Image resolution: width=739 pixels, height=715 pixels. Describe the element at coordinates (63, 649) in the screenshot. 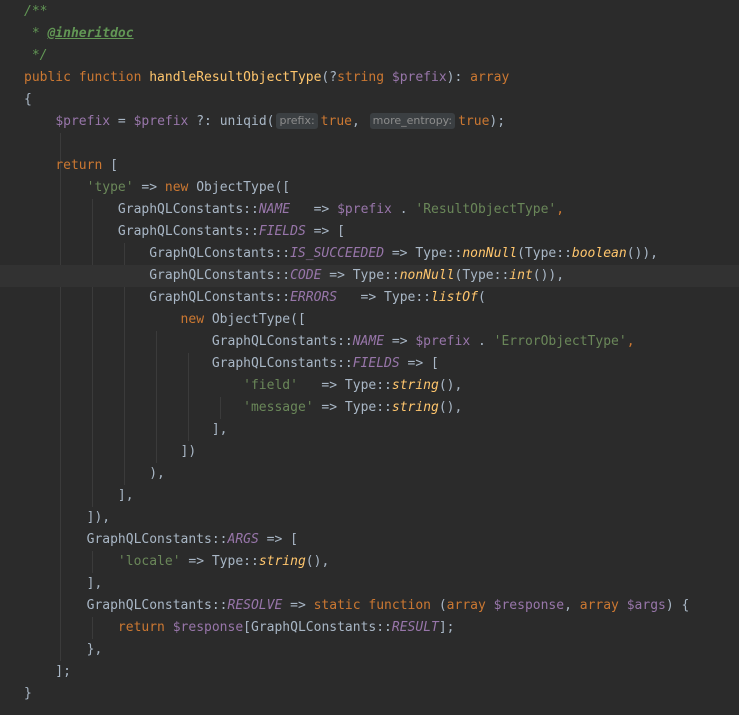

I see `code-token: },` at that location.